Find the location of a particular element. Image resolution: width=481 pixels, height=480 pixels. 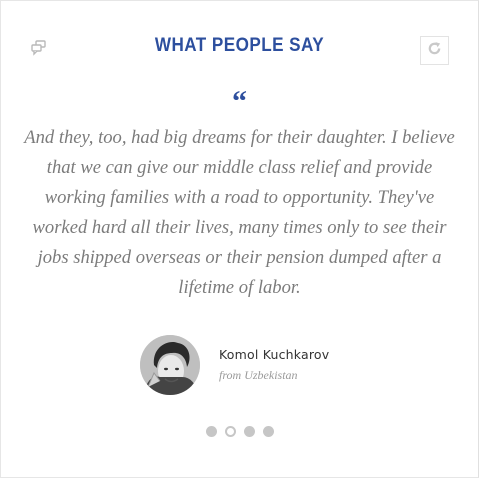

refresh-icon is located at coordinates (434, 50).